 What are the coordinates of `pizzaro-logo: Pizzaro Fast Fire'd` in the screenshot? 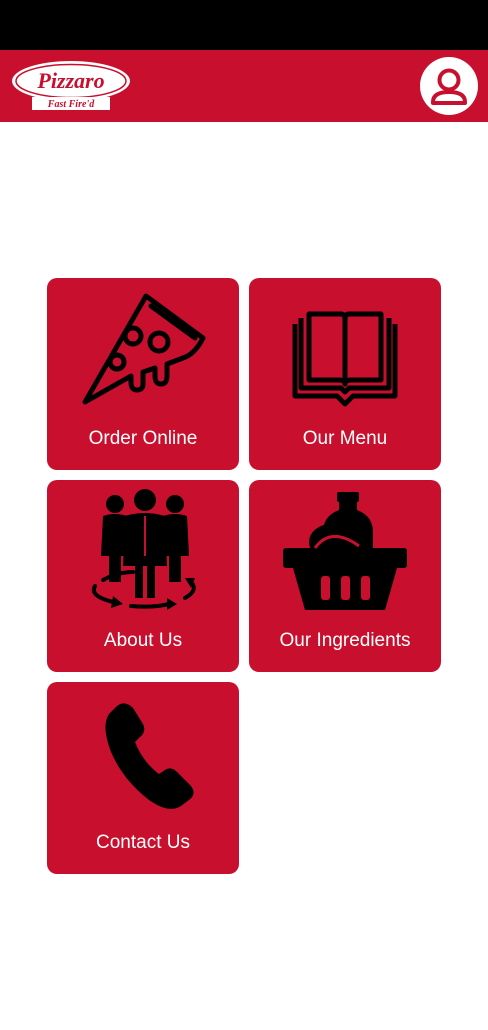 It's located at (71, 86).